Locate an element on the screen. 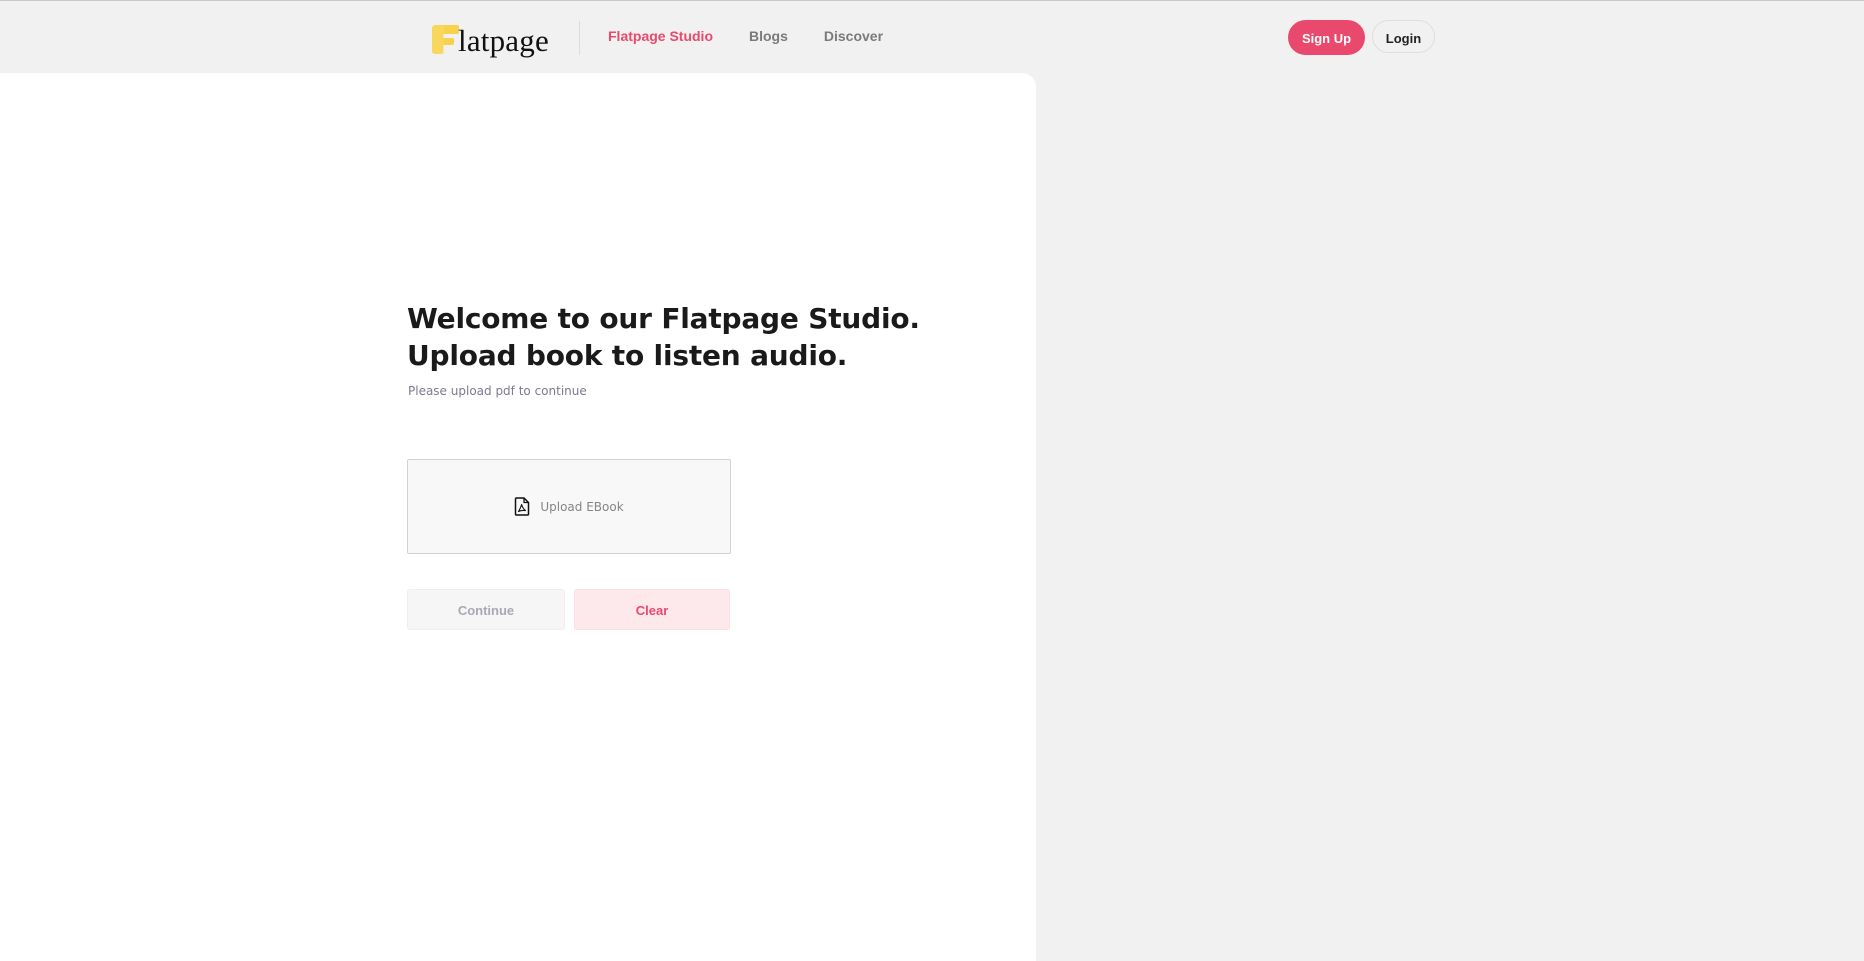 This screenshot has height=961, width=1864. logo-wordmark: latpage is located at coordinates (503, 40).